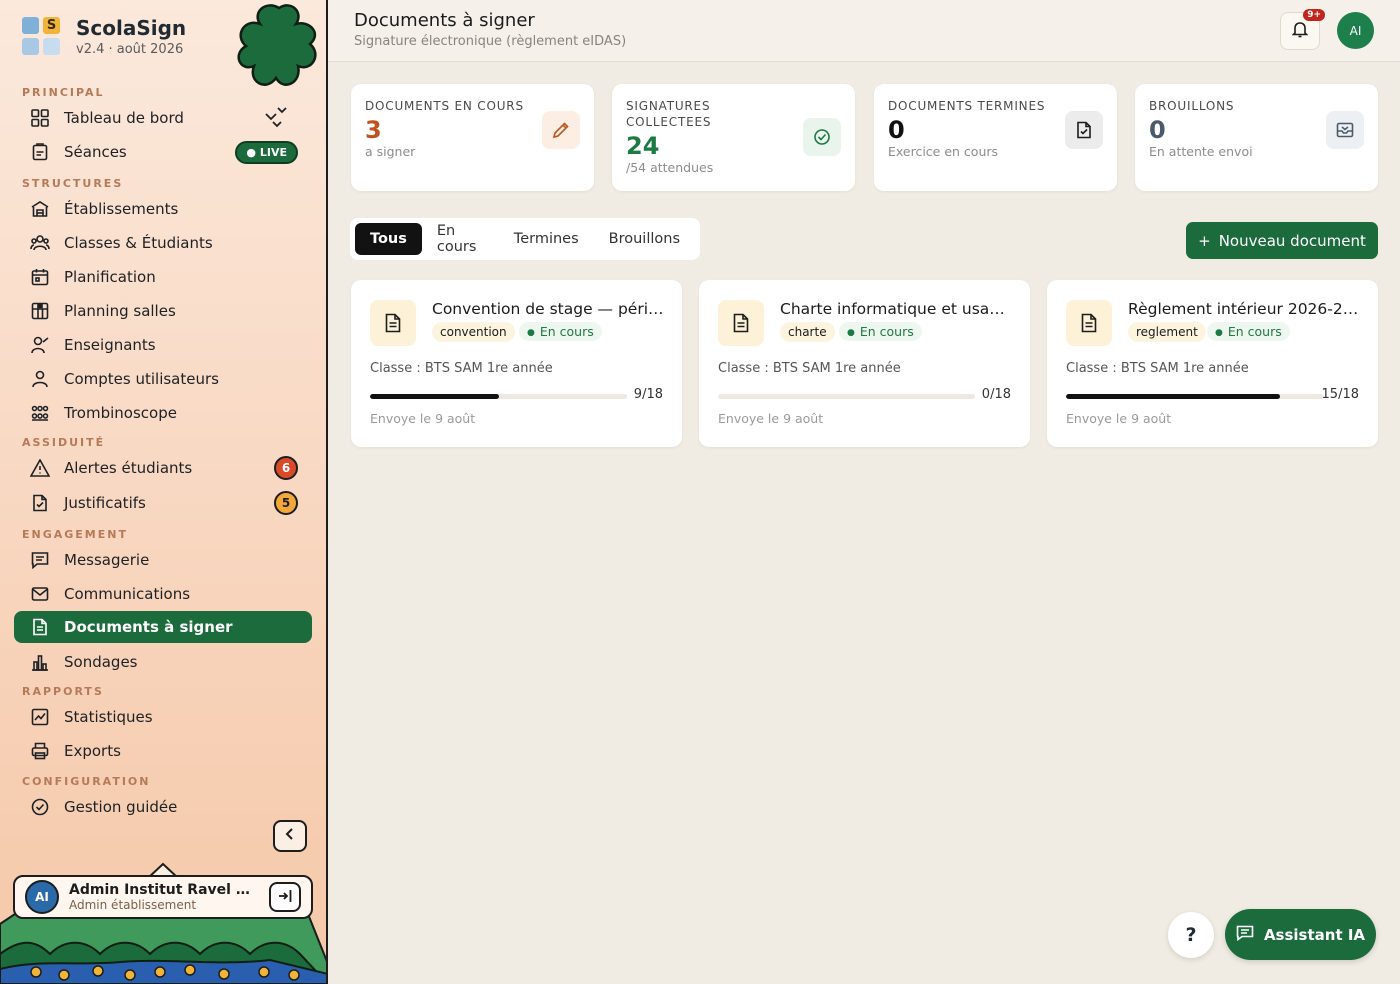  What do you see at coordinates (105, 503) in the screenshot?
I see `sidebar-item-label: Justificatifs` at bounding box center [105, 503].